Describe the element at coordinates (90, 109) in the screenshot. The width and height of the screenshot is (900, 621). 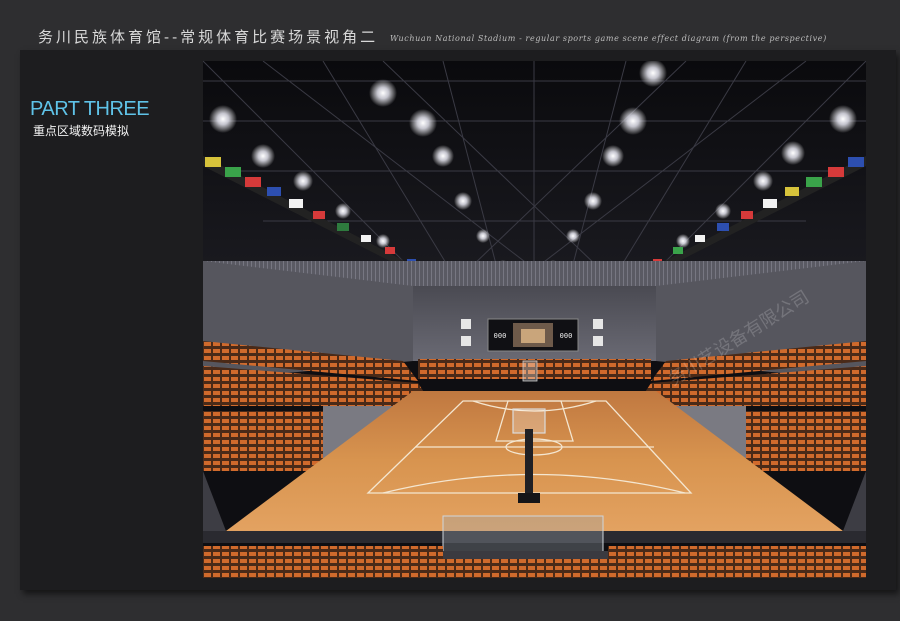
I see `section-title: PART THREE` at that location.